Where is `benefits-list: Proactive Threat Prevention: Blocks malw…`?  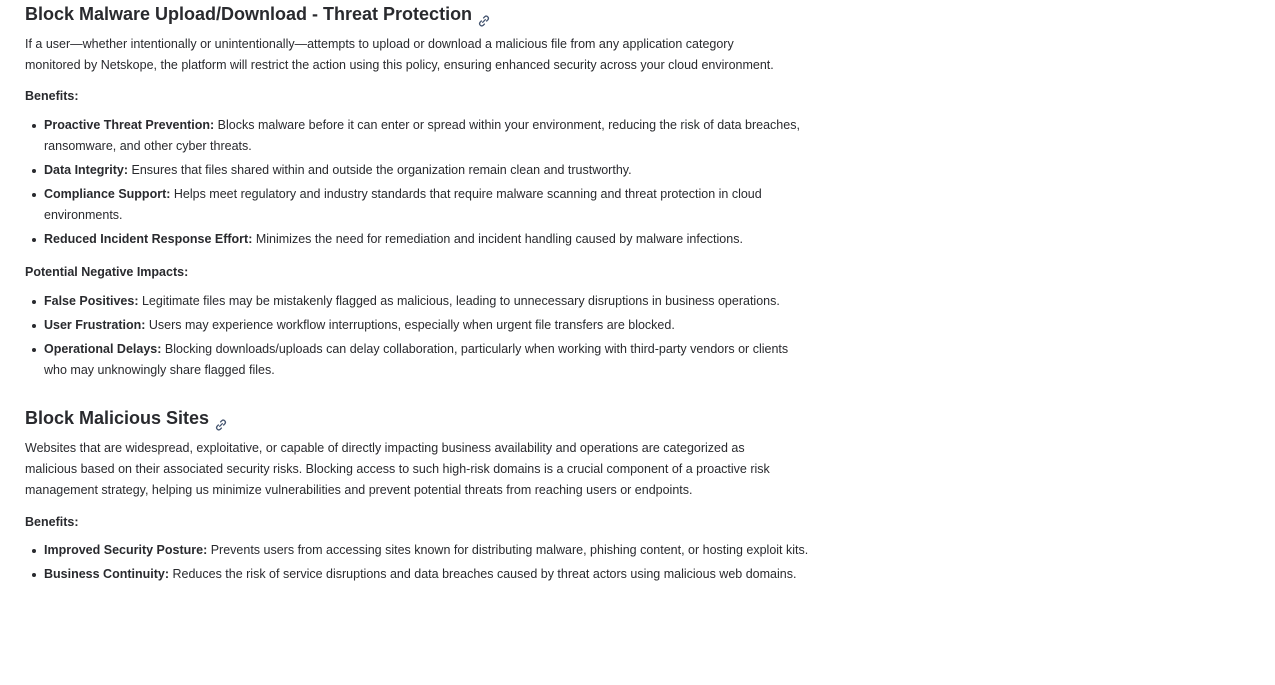 benefits-list: Proactive Threat Prevention: Blocks malw… is located at coordinates (417, 184).